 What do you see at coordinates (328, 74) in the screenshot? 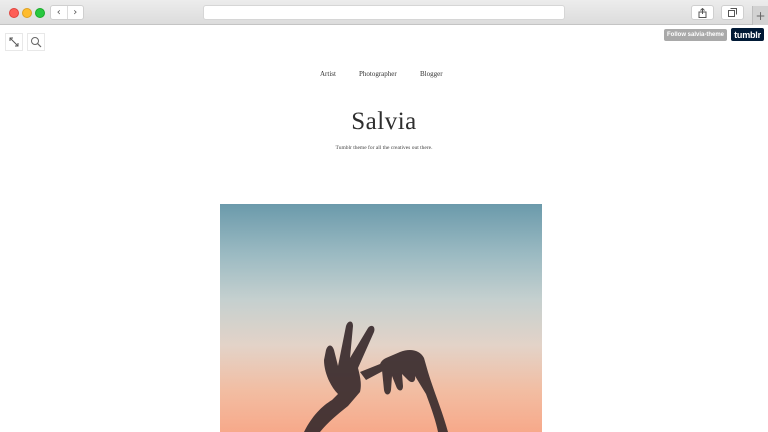
I see `nav-item-artist: Artist` at bounding box center [328, 74].